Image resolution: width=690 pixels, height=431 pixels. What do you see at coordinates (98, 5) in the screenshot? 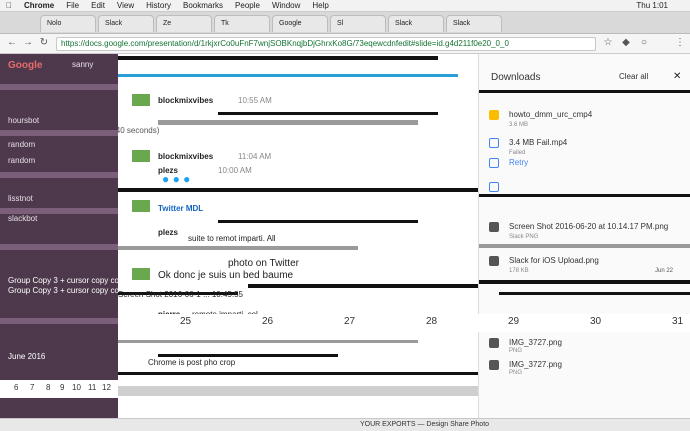
I see `menu-edit: Edit` at bounding box center [98, 5].